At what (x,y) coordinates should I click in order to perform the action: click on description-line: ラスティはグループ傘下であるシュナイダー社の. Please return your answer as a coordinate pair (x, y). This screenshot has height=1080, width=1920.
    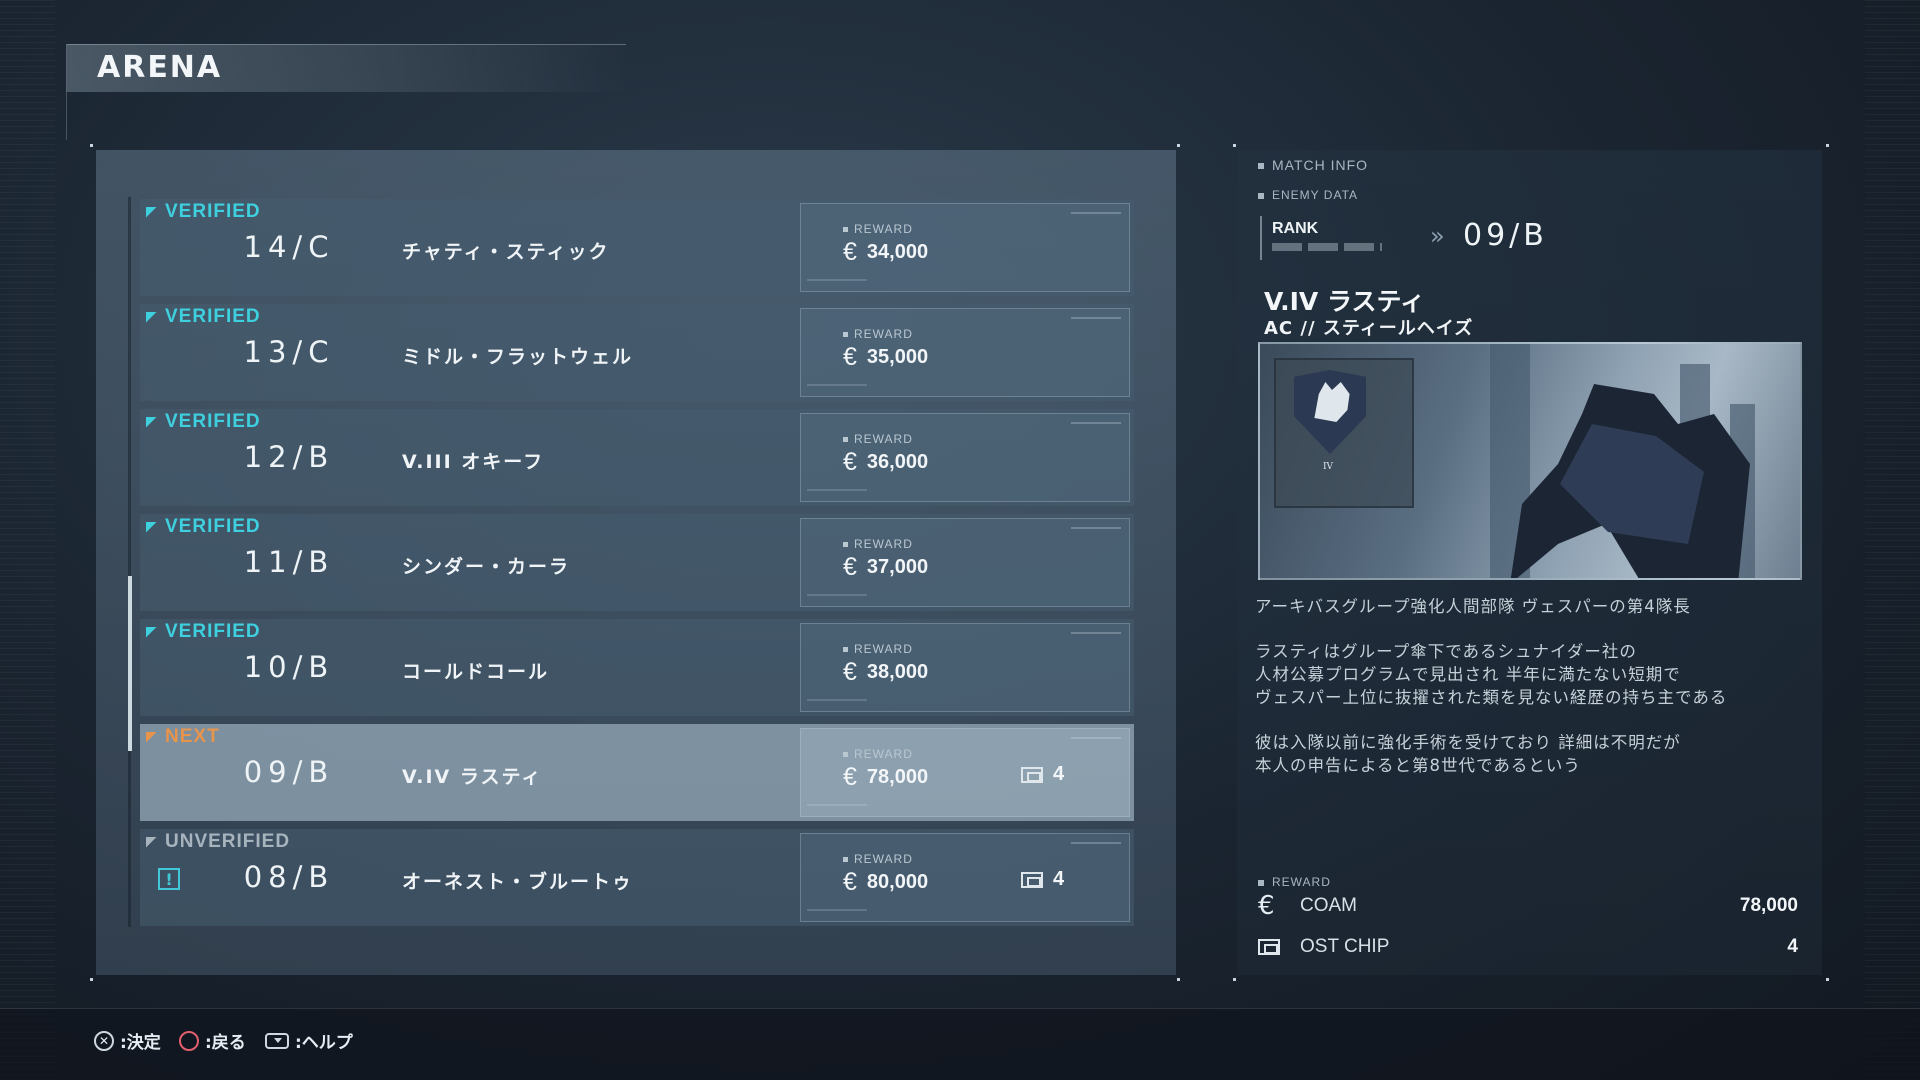
    Looking at the image, I should click on (1446, 651).